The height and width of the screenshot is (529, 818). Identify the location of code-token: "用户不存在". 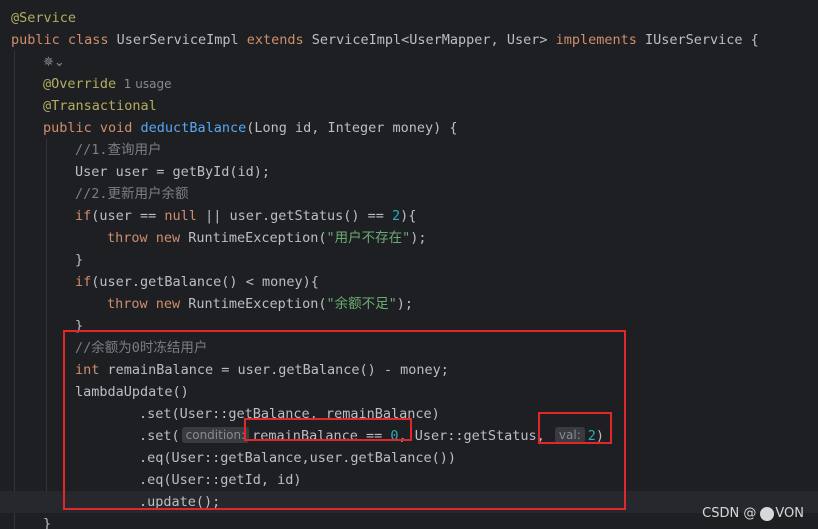
(368, 238).